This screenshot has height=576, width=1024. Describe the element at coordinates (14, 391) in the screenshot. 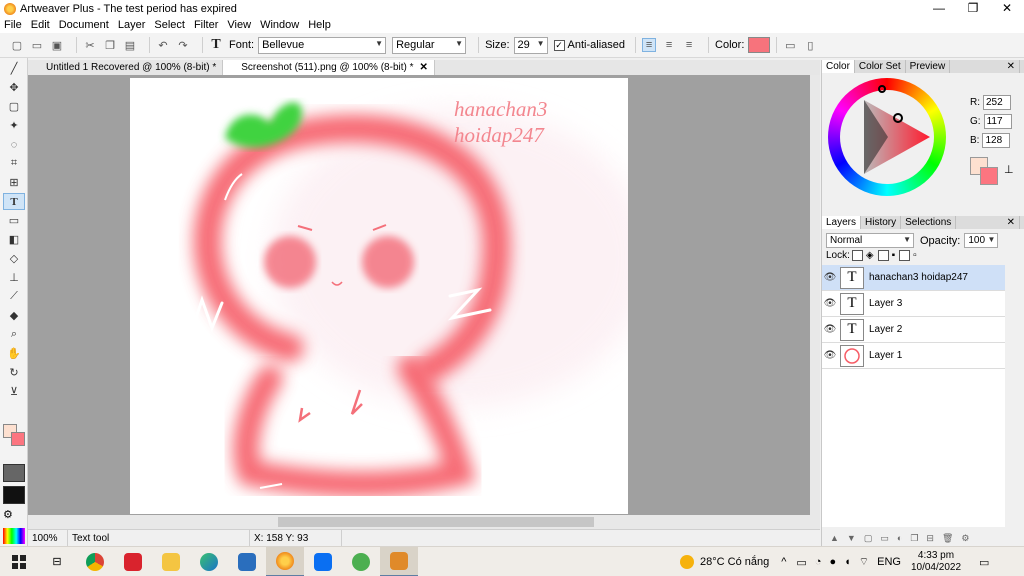

I see `transform-icon: ⊻` at that location.